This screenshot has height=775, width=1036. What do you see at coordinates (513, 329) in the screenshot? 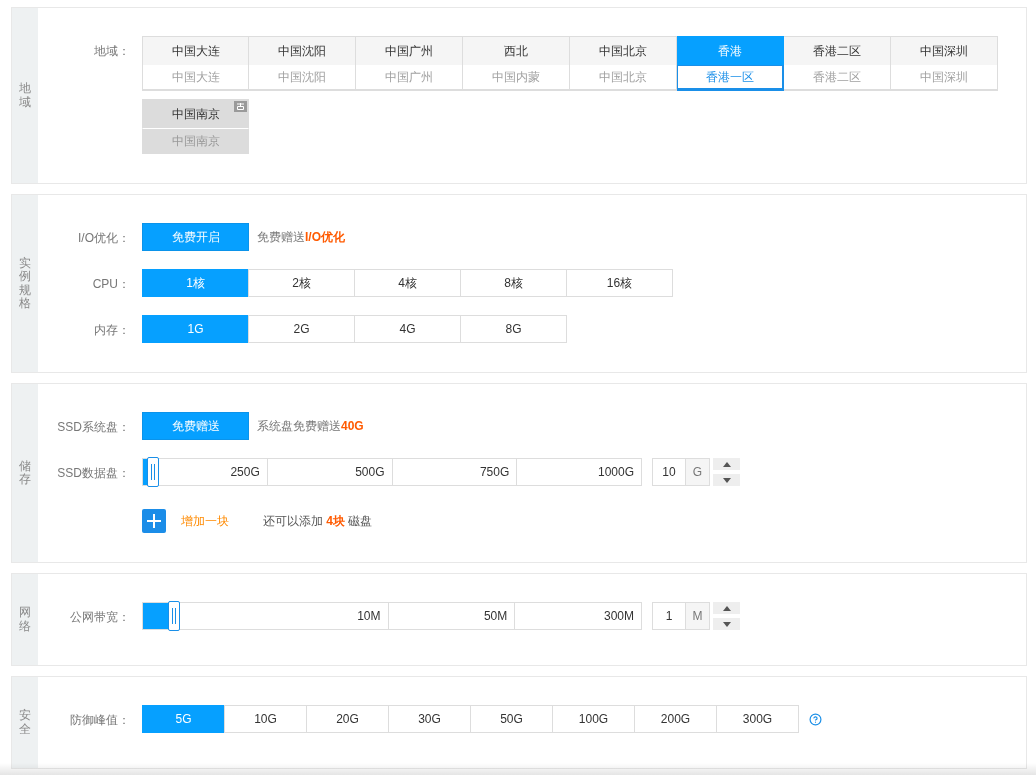
I see `option-button: 8G` at bounding box center [513, 329].